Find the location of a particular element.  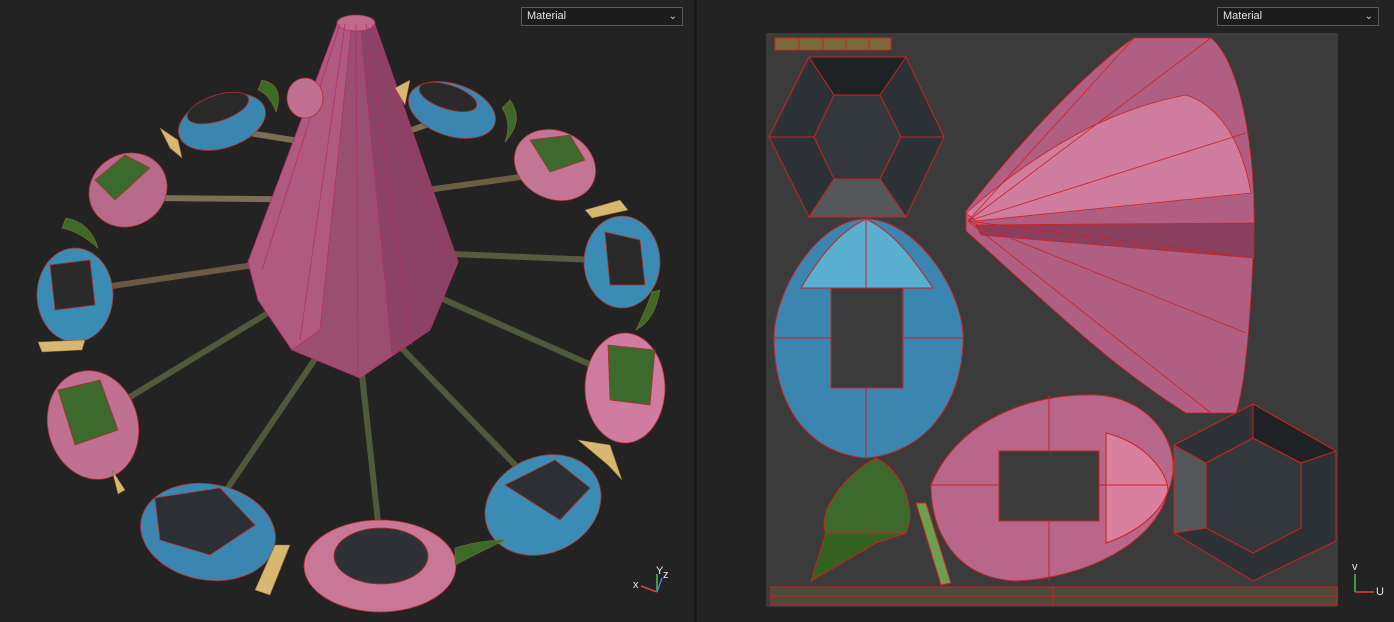

axis-v-label: v is located at coordinates (1355, 567).